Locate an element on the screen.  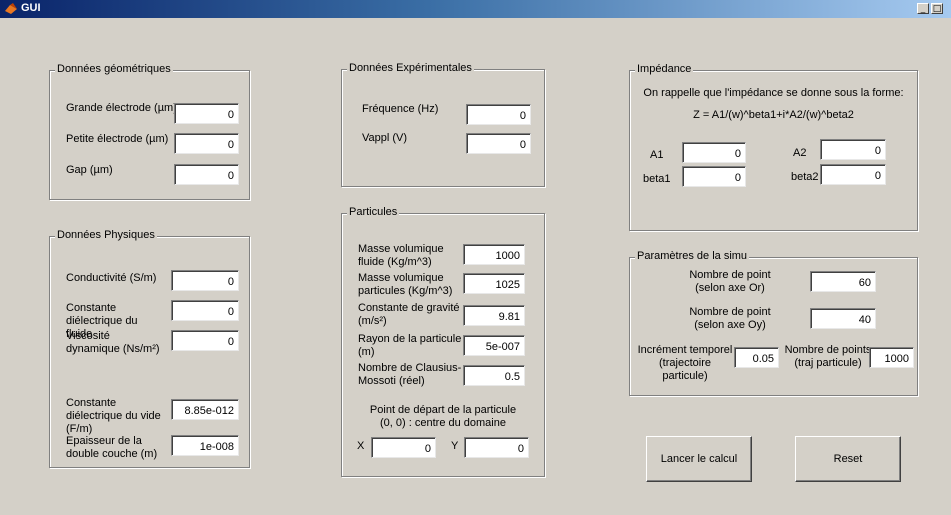
nombre-point-oy-field: 40 is located at coordinates (843, 318).